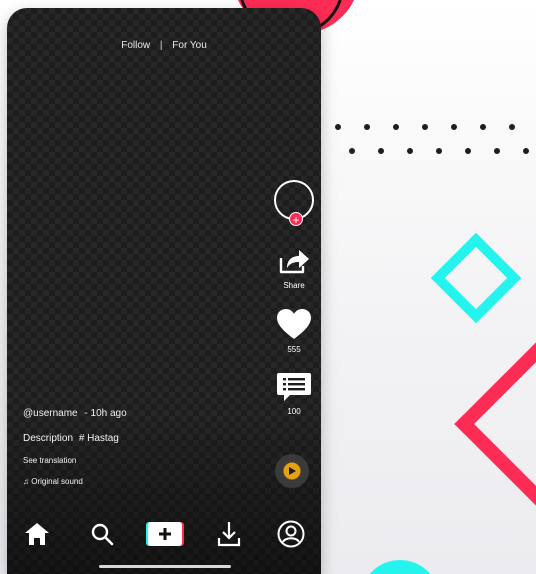 Image resolution: width=536 pixels, height=574 pixels. Describe the element at coordinates (432, 139) in the screenshot. I see `decorative-dot-grid` at that location.